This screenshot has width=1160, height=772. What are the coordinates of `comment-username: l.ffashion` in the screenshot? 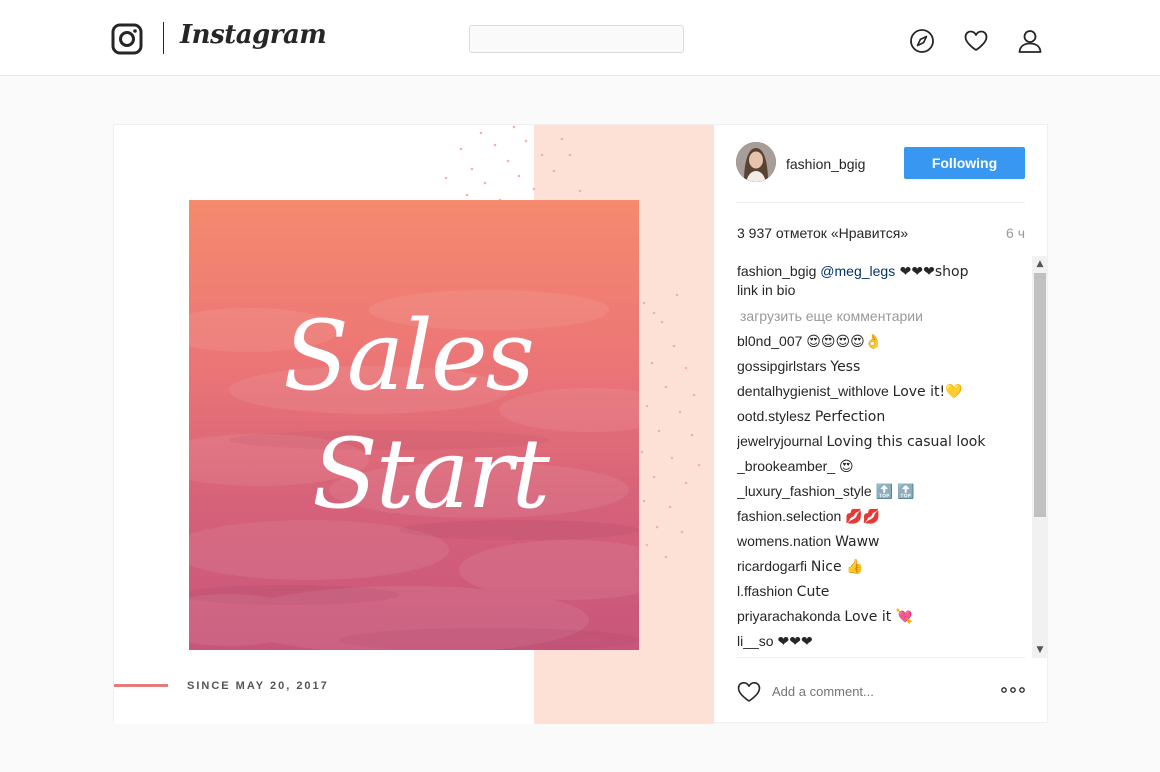 It's located at (765, 591).